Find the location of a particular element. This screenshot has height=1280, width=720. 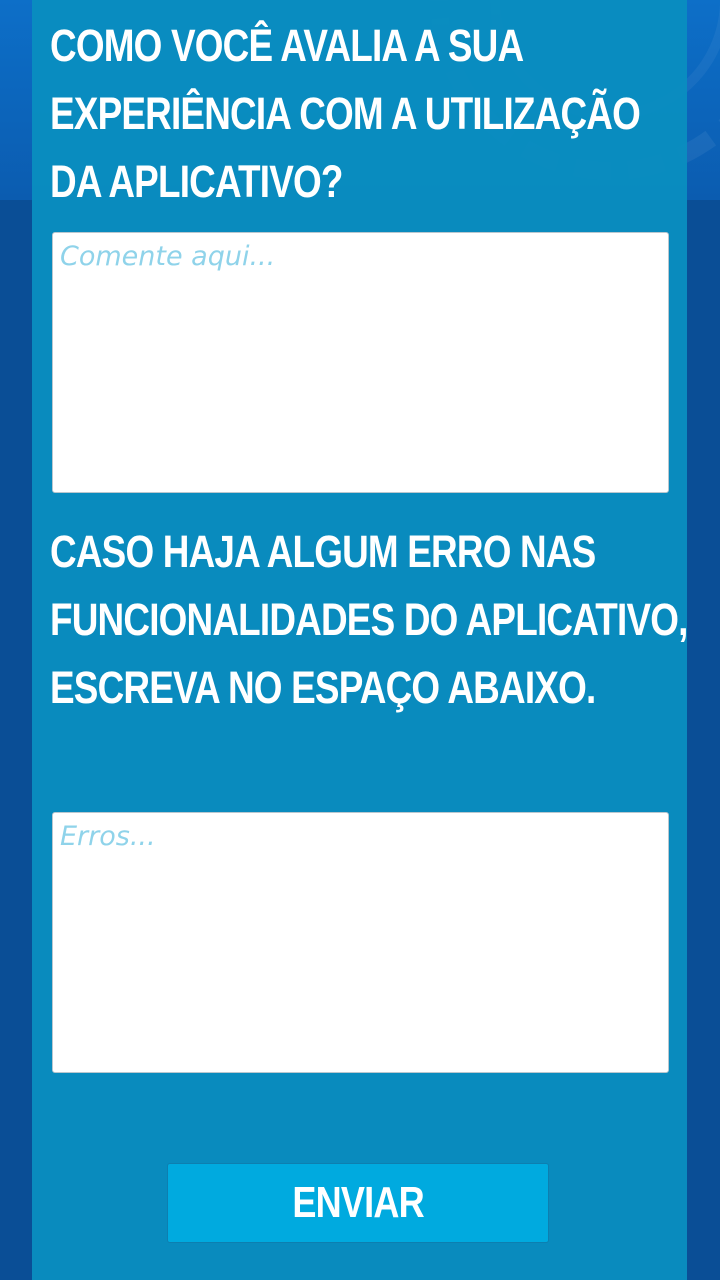

experience-question-line-2: EXPERIÊNCIA COM A UTILIZAÇÃO is located at coordinates (345, 113).